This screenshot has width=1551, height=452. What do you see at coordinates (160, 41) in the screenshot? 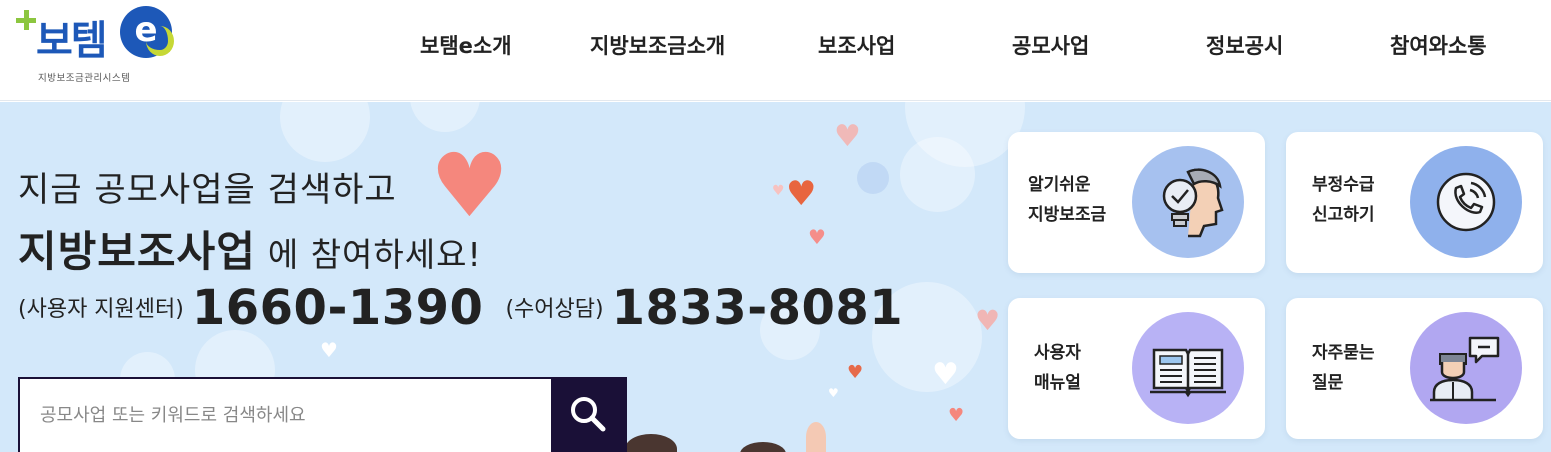
I see `logo-swoosh-icon` at bounding box center [160, 41].